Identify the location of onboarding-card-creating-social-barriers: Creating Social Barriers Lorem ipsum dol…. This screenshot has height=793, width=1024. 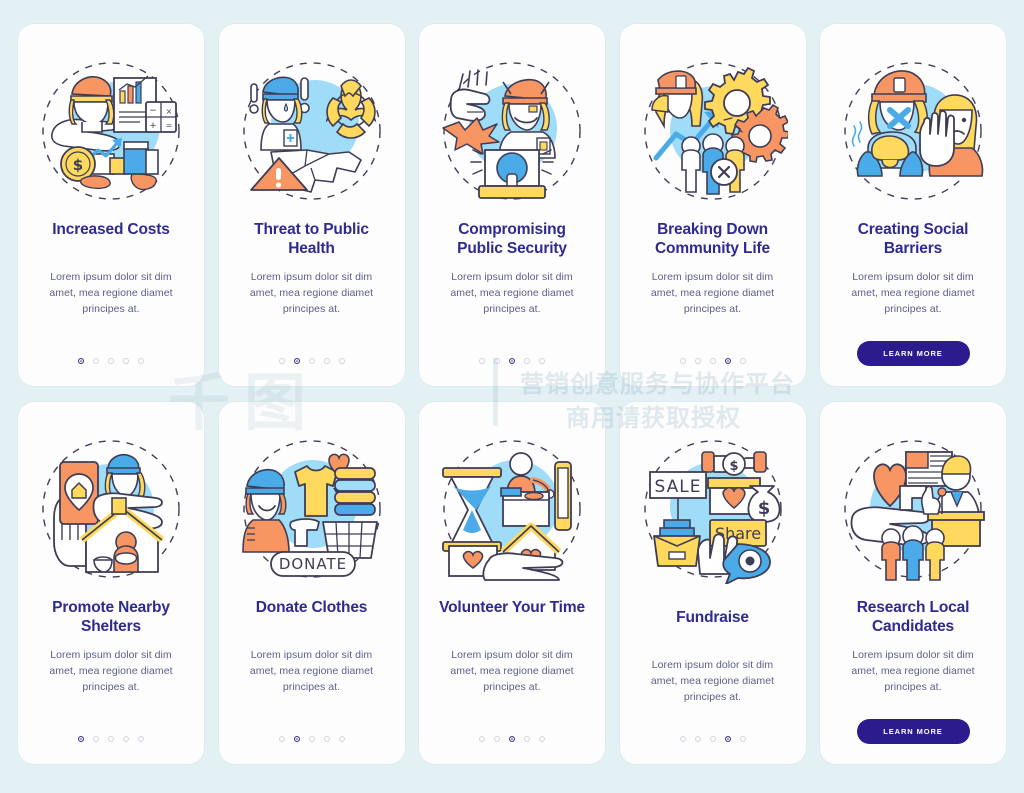
(913, 205).